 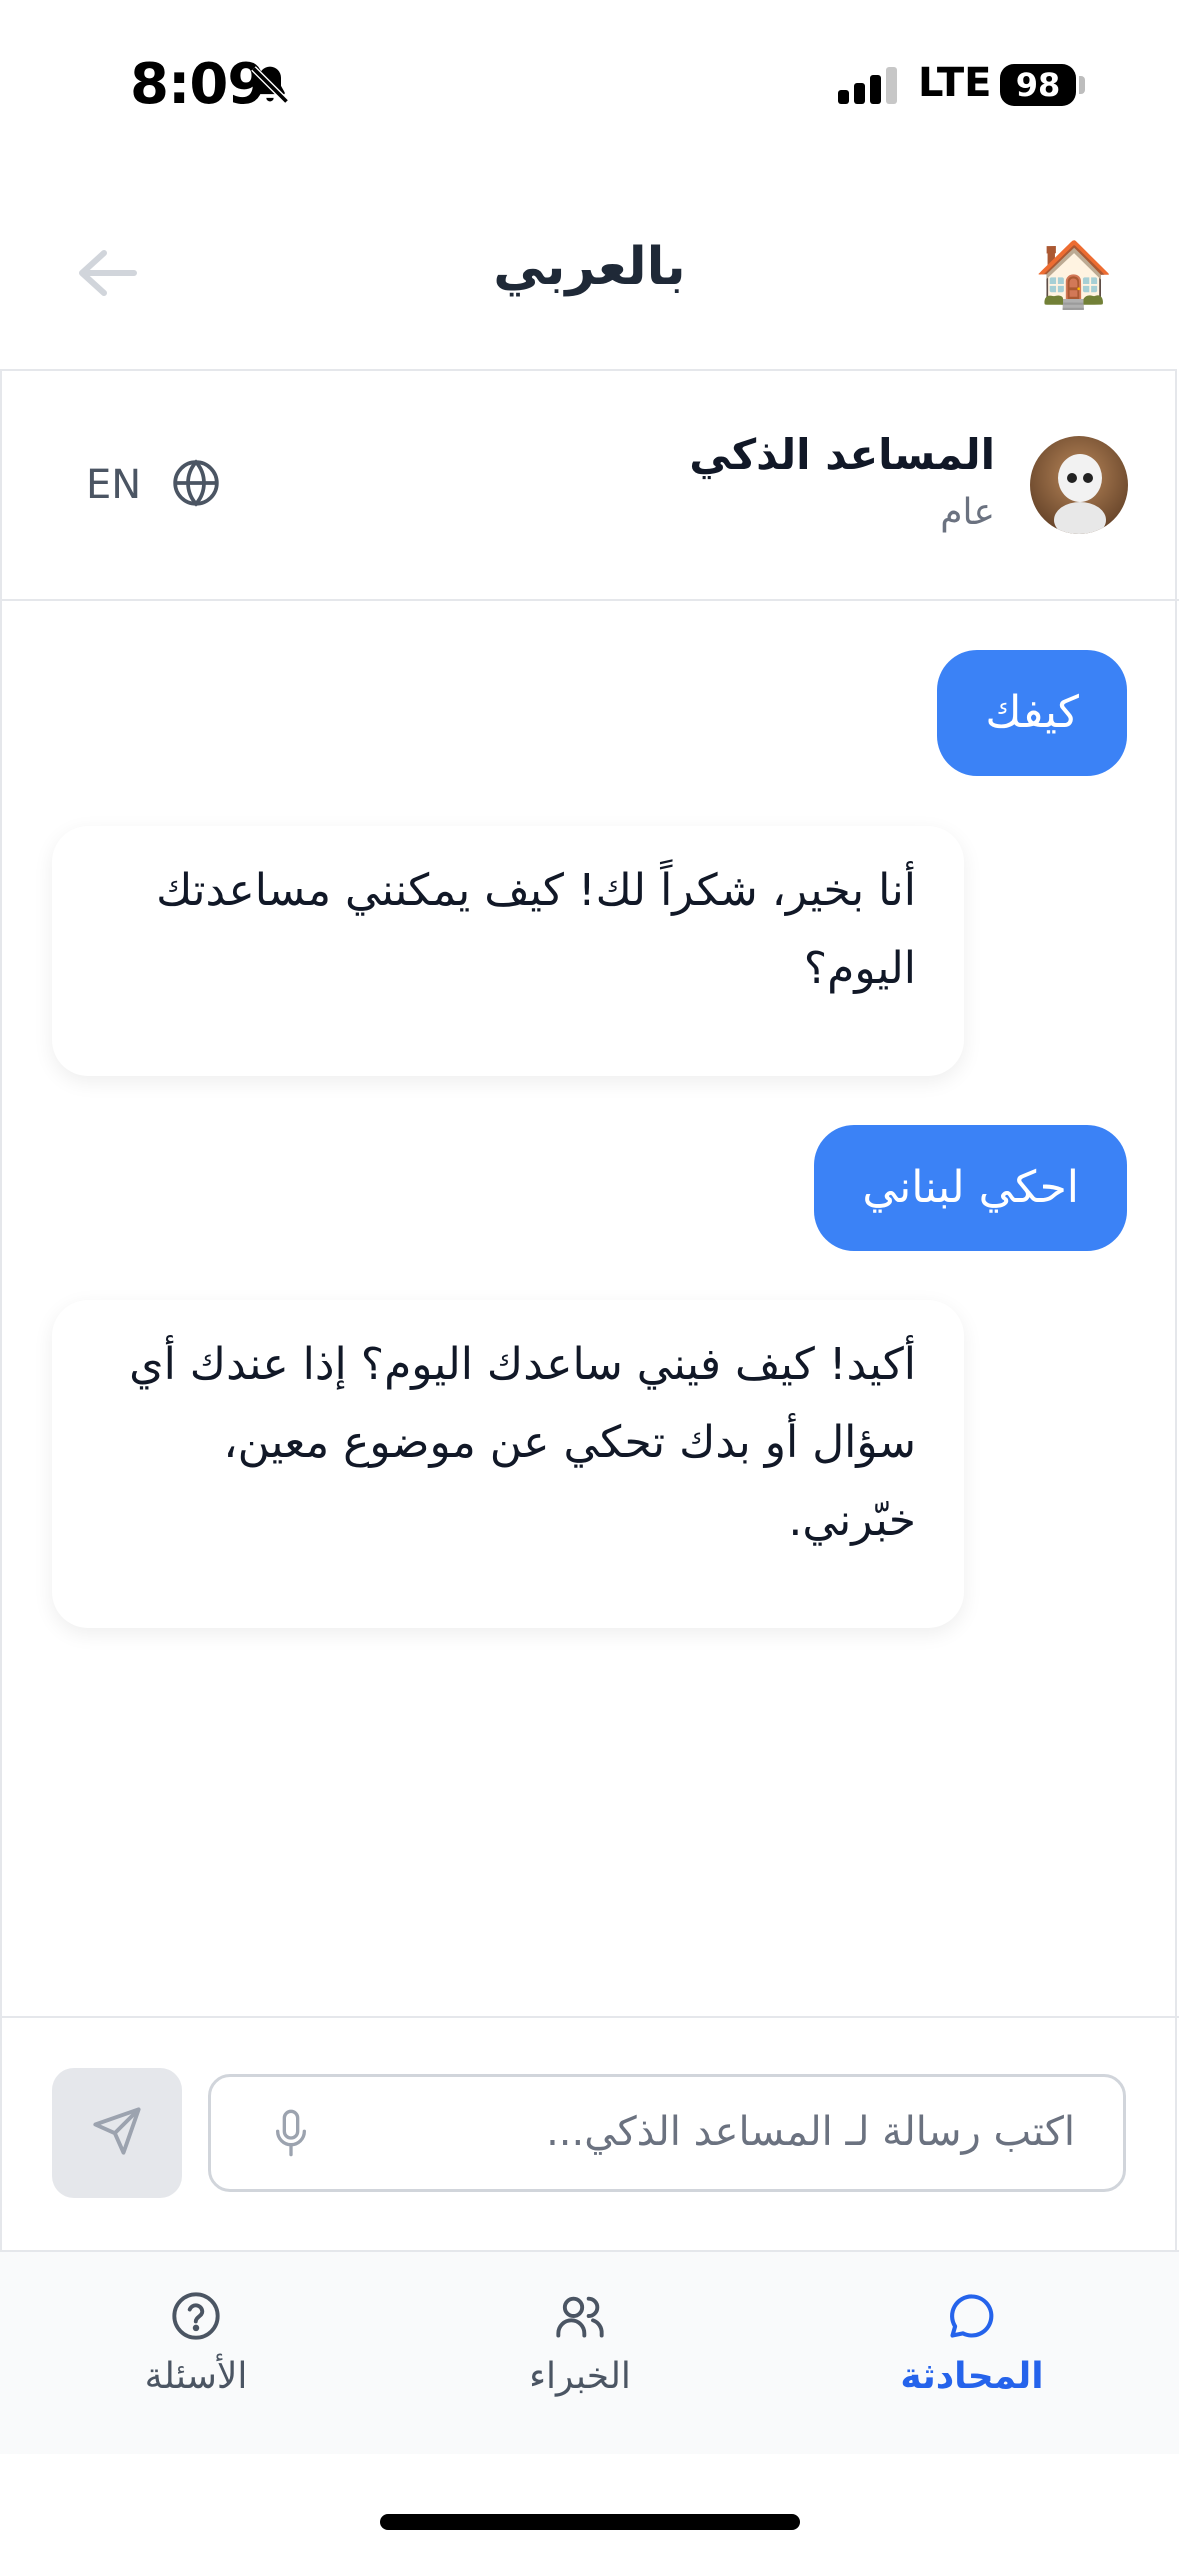 What do you see at coordinates (291, 2135) in the screenshot?
I see `microphone-icon` at bounding box center [291, 2135].